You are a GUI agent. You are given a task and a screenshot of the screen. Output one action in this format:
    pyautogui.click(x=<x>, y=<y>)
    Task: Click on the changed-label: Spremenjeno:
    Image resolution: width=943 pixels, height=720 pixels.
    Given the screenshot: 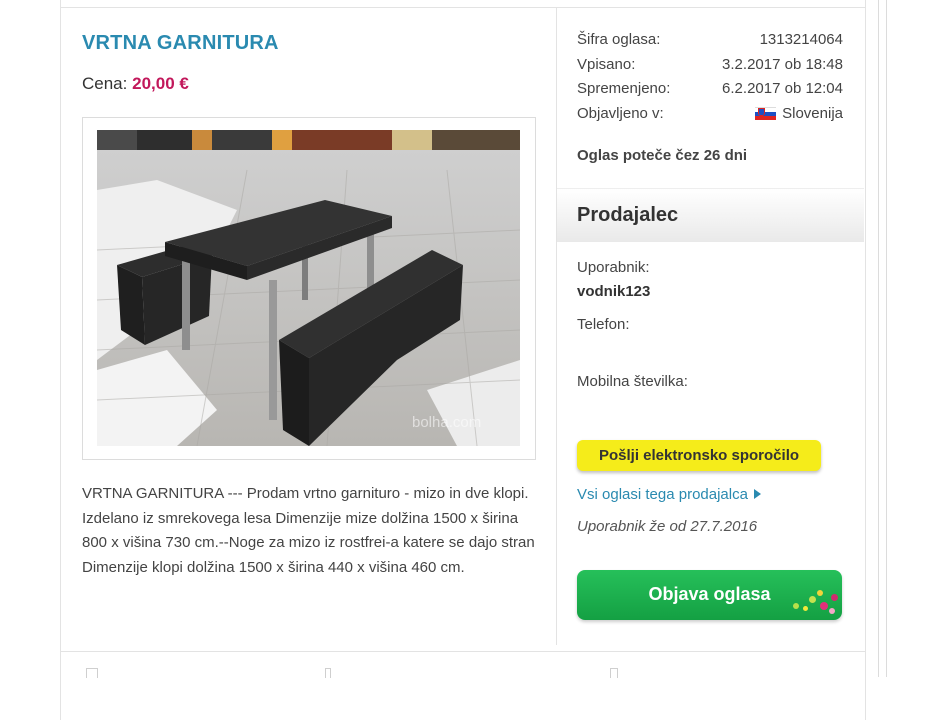 What is the action you would take?
    pyautogui.click(x=624, y=88)
    